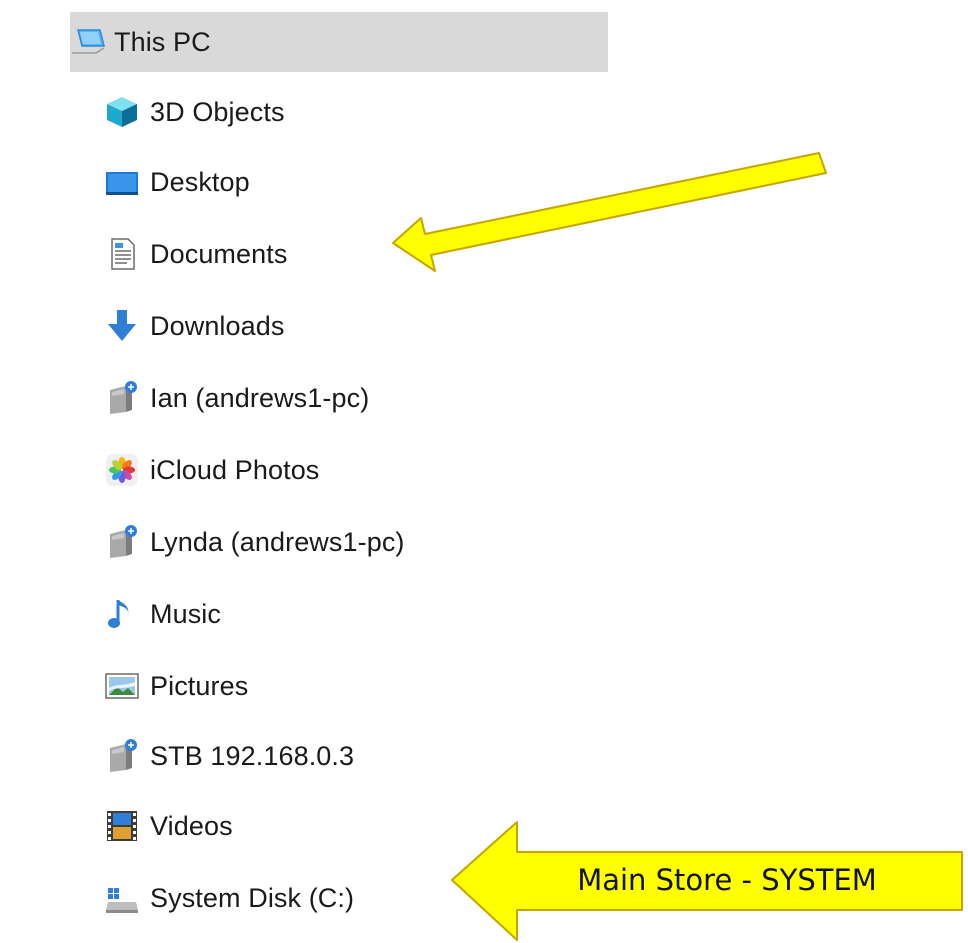  What do you see at coordinates (217, 325) in the screenshot?
I see `tree-item-label: Downloads` at bounding box center [217, 325].